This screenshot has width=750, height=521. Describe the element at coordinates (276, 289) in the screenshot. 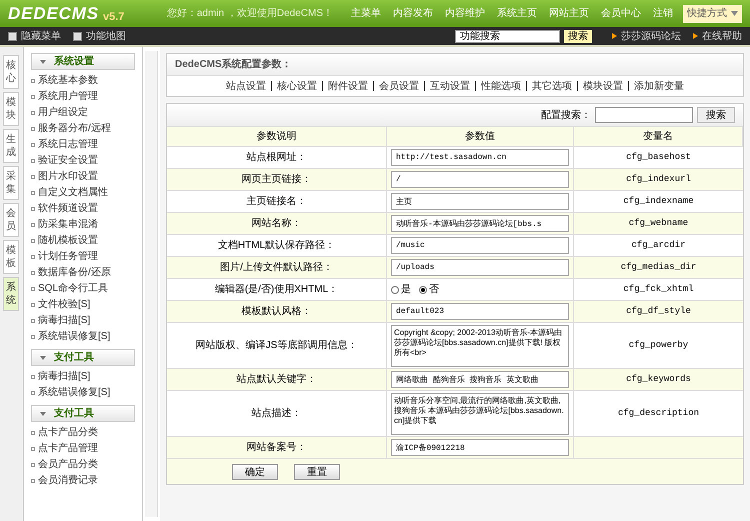

I see `param-label: 编辑器(是/否)使用XHTML：` at that location.